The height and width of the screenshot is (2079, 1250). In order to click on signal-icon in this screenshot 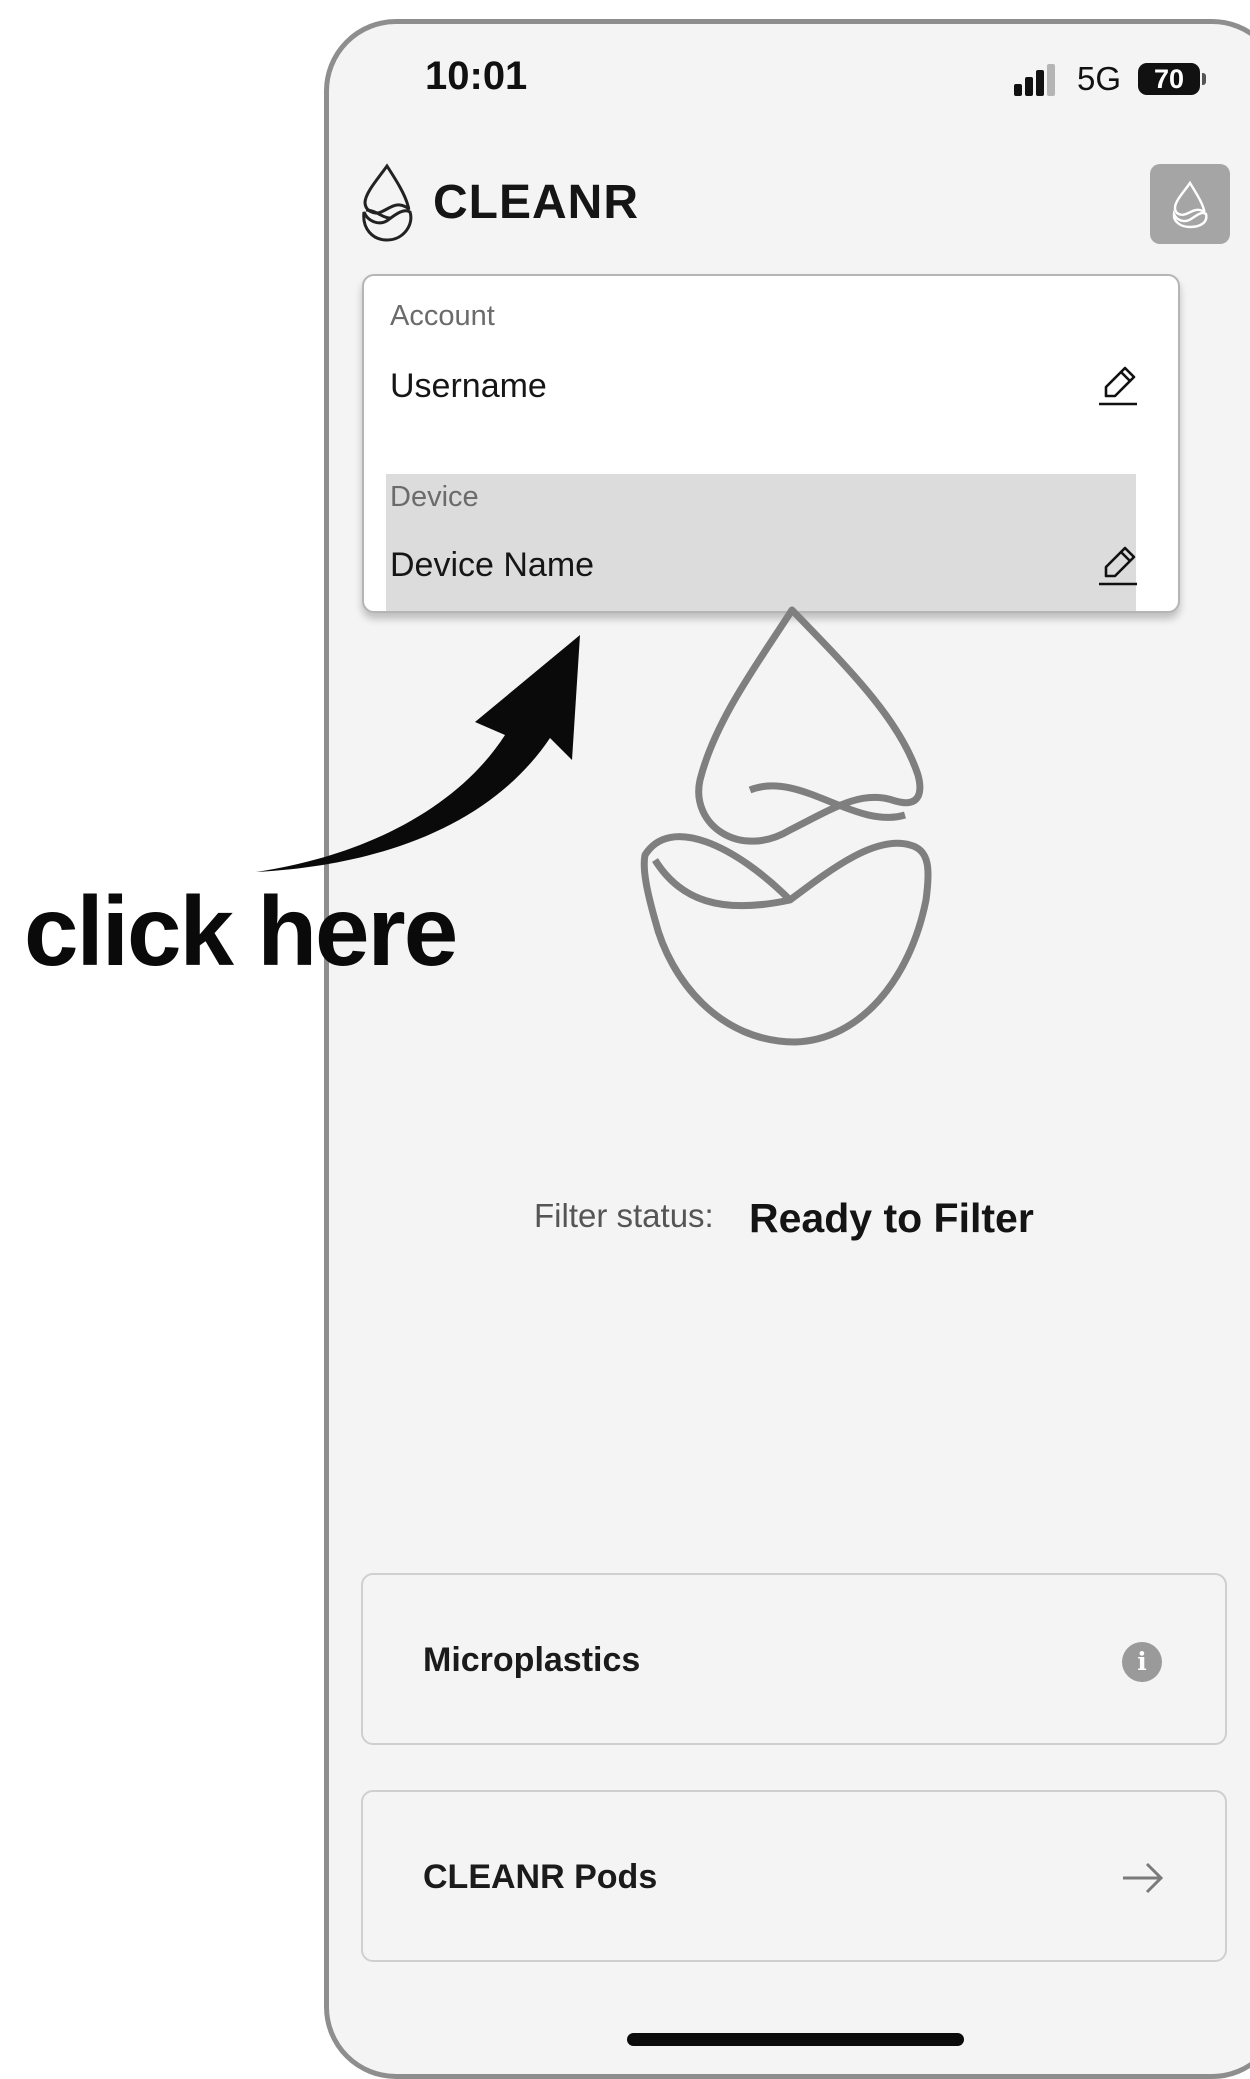, I will do `click(1035, 80)`.